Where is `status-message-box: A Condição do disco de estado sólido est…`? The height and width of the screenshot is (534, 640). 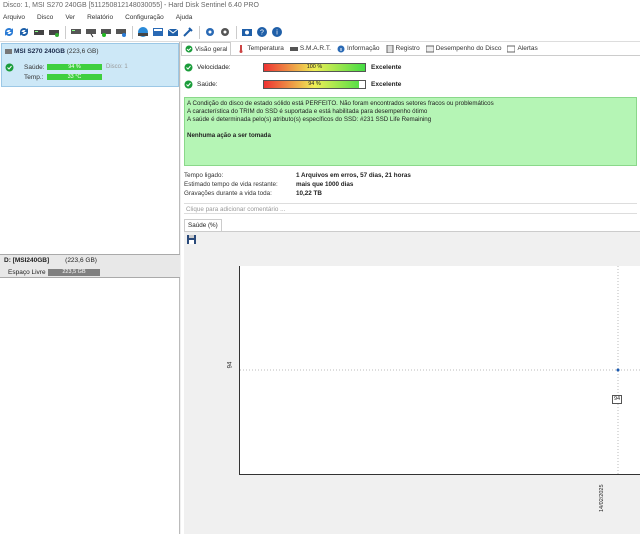
status-message-box: A Condição do disco de estado sólido est… is located at coordinates (410, 131).